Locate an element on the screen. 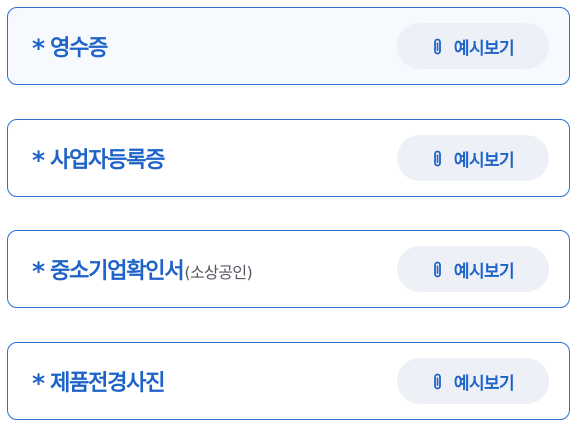 The image size is (579, 433). document-title-text: 중소기업확인서 is located at coordinates (117, 271).